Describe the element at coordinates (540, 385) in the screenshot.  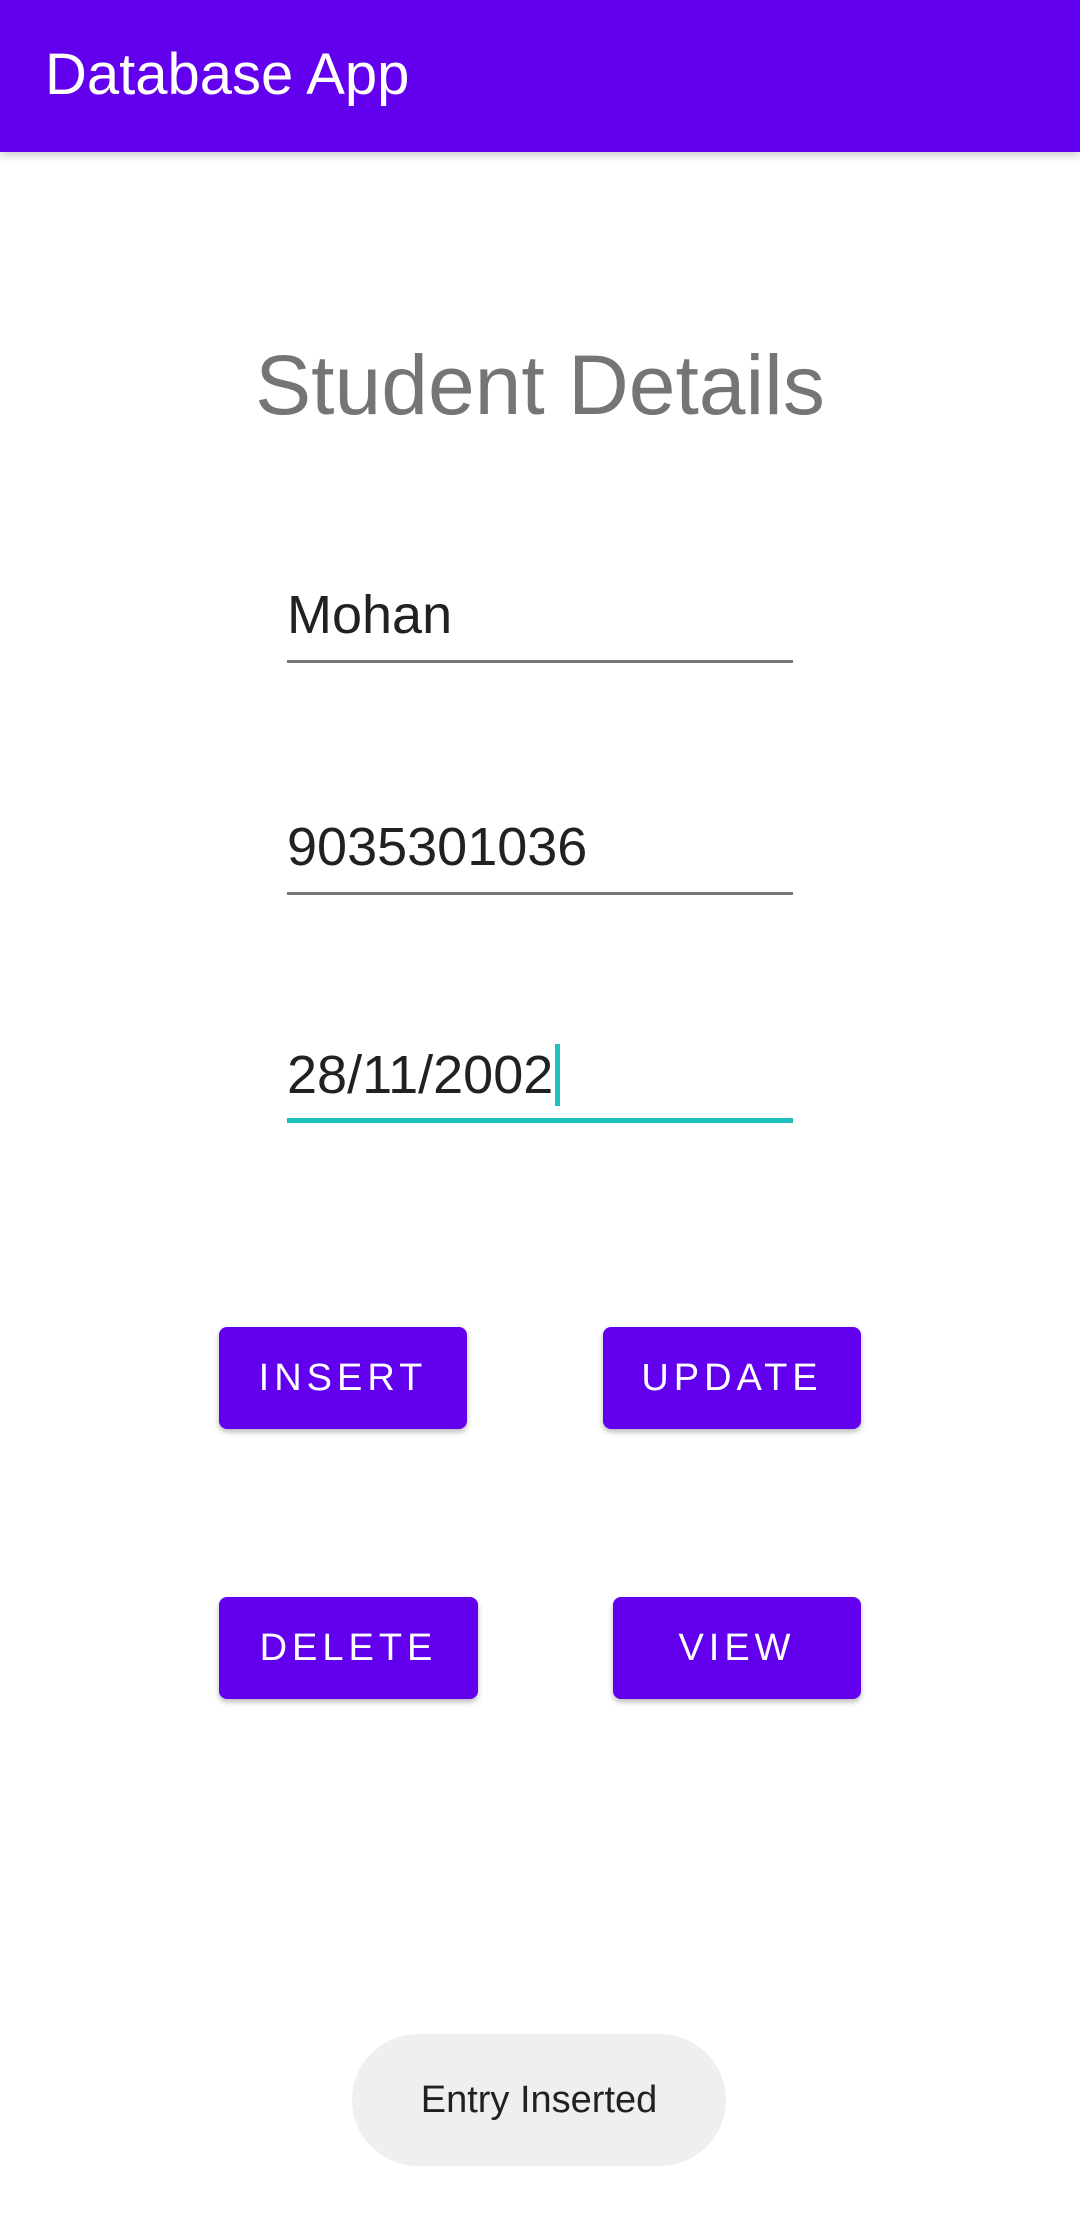
I see `page-title: Student Details` at that location.